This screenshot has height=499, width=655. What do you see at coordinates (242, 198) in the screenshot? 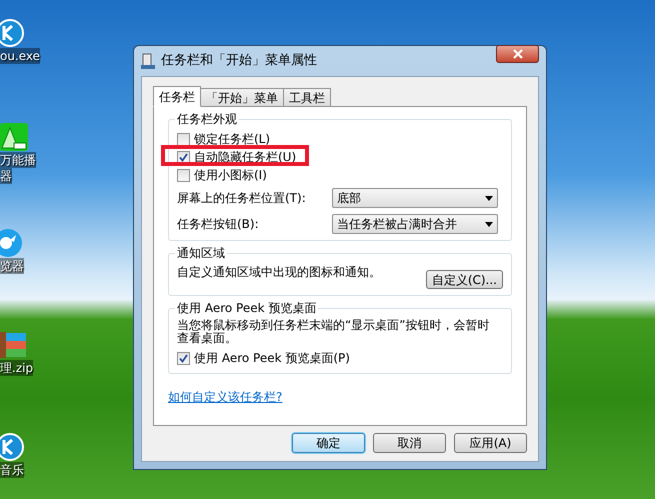
I see `field-label: 屏幕上的任务栏位置(T):` at bounding box center [242, 198].